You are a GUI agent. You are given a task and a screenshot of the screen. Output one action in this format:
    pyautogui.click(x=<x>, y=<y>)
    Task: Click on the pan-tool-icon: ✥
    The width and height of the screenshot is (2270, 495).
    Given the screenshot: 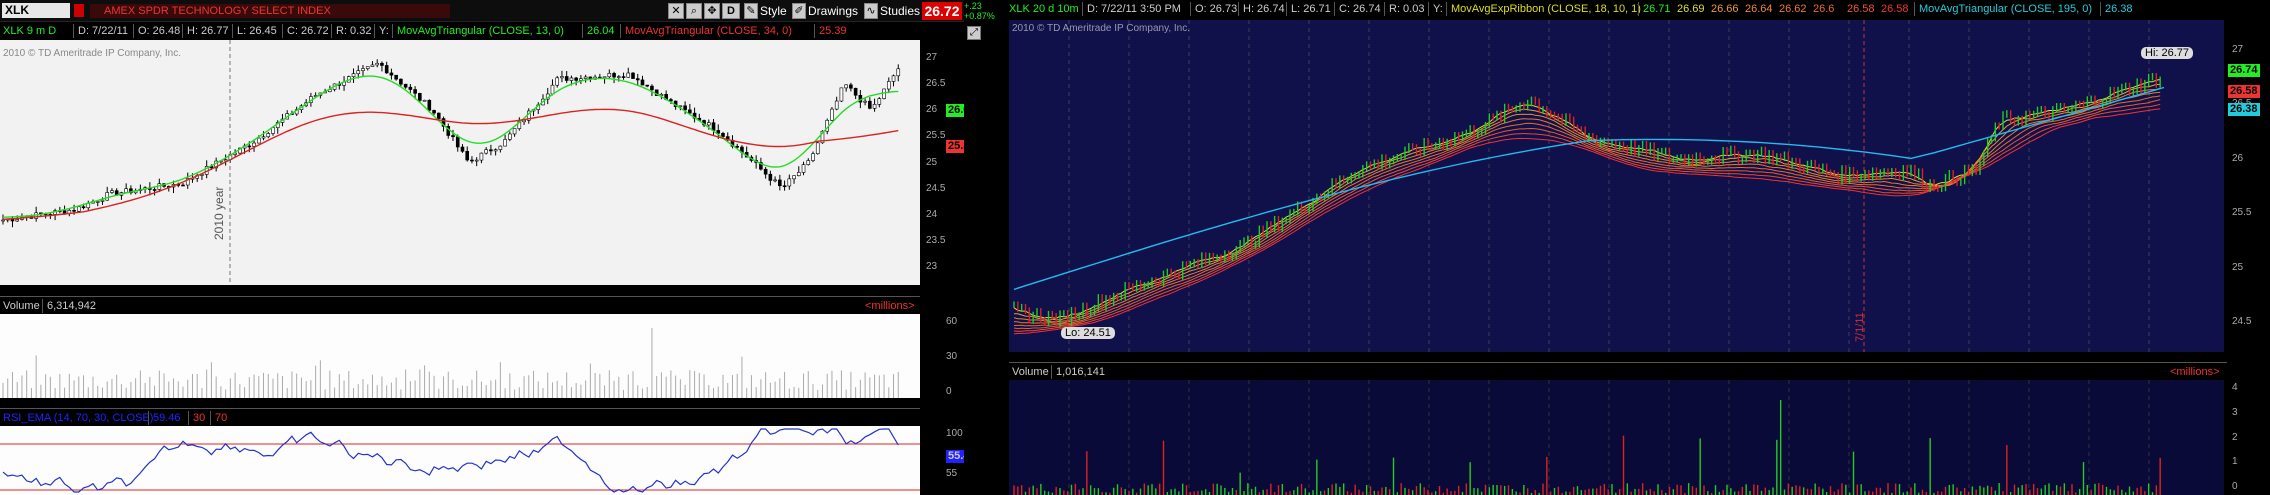 What is the action you would take?
    pyautogui.click(x=712, y=11)
    